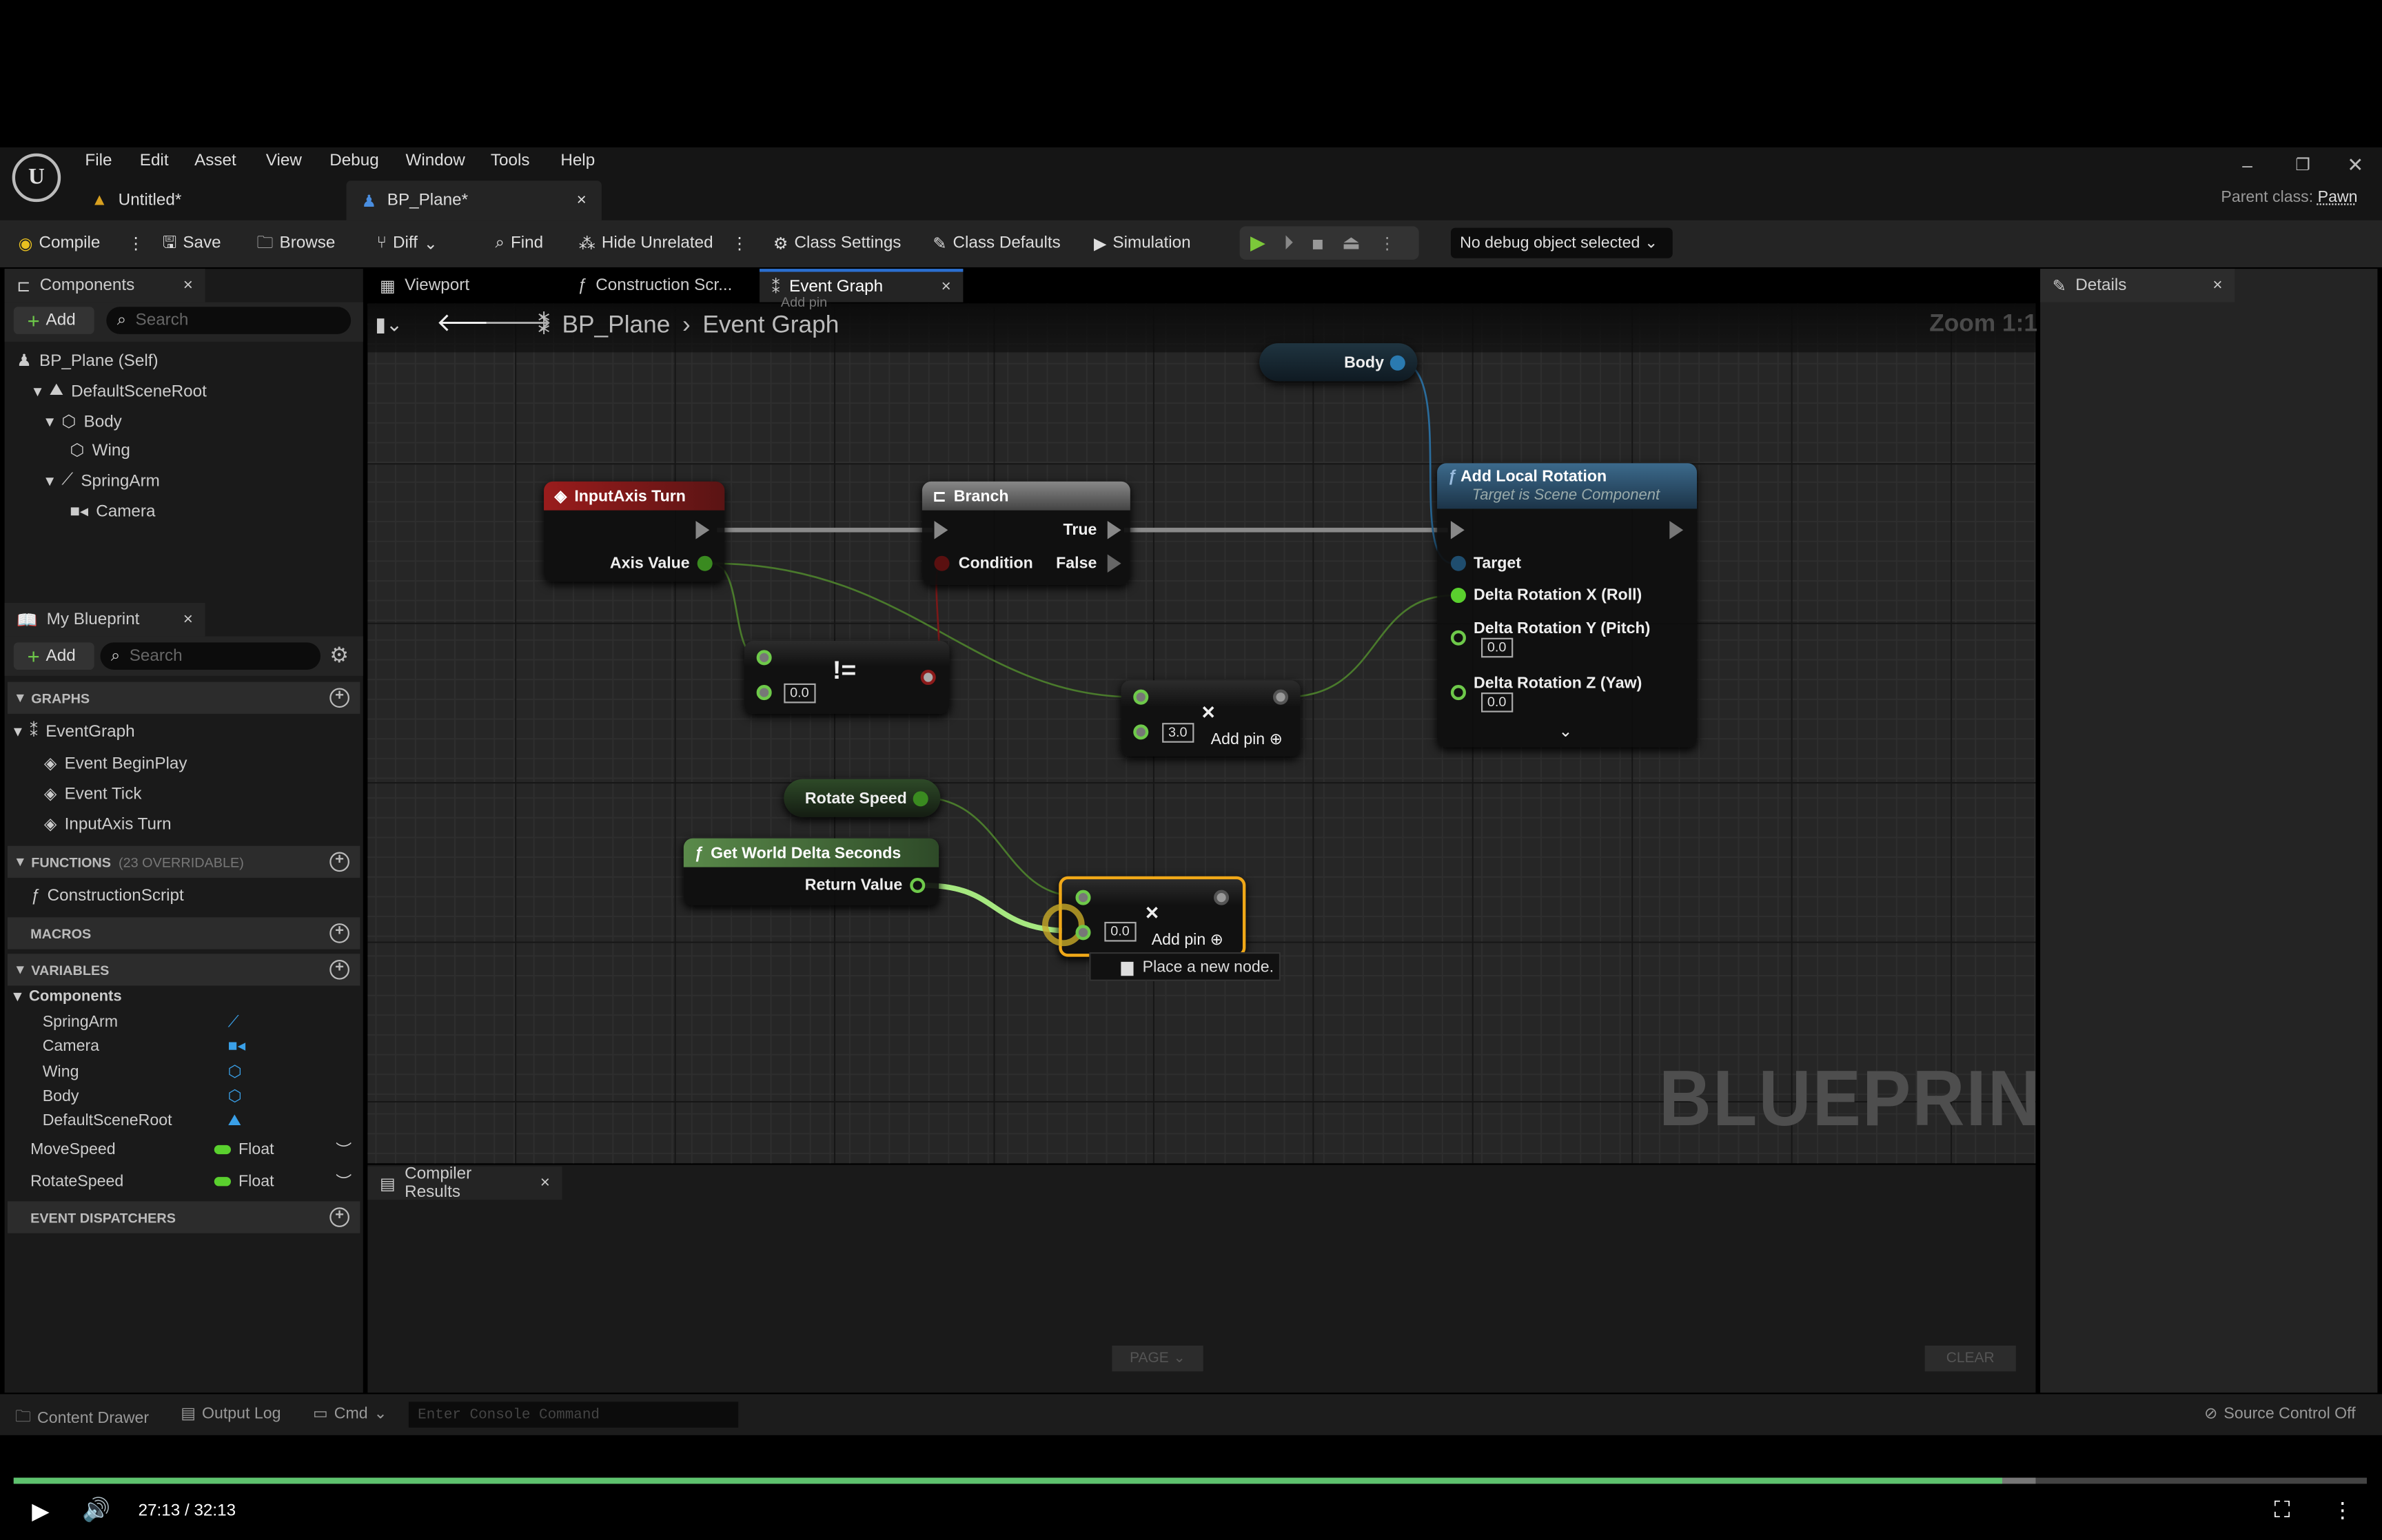  What do you see at coordinates (149, 1121) in the screenshot?
I see `component-variable-item: DefaultSceneRoot ⛰` at bounding box center [149, 1121].